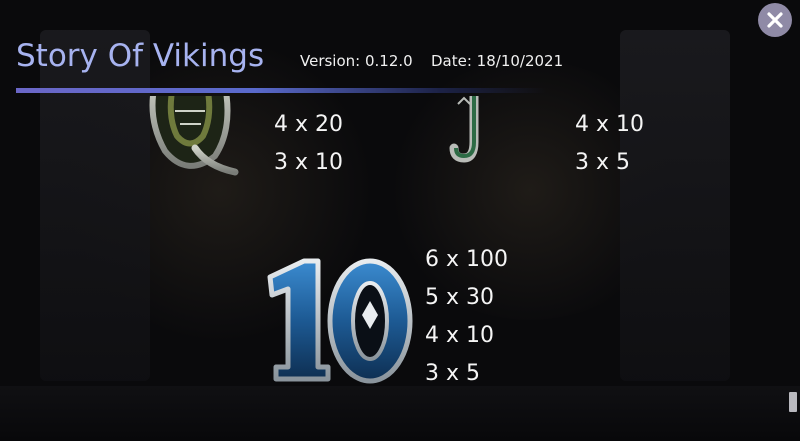 The width and height of the screenshot is (800, 441). What do you see at coordinates (140, 56) in the screenshot?
I see `page-title: Story Of Vikings` at bounding box center [140, 56].